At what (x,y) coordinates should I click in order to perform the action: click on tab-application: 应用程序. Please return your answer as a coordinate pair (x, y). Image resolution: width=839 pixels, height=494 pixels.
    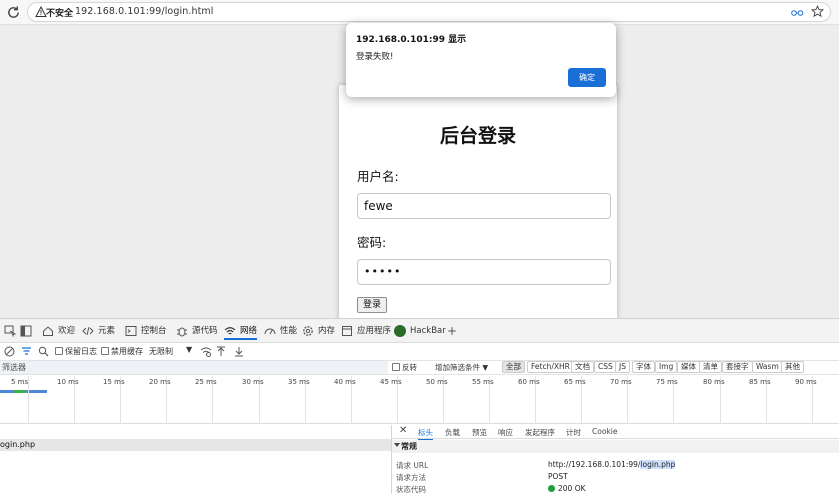
    Looking at the image, I should click on (366, 331).